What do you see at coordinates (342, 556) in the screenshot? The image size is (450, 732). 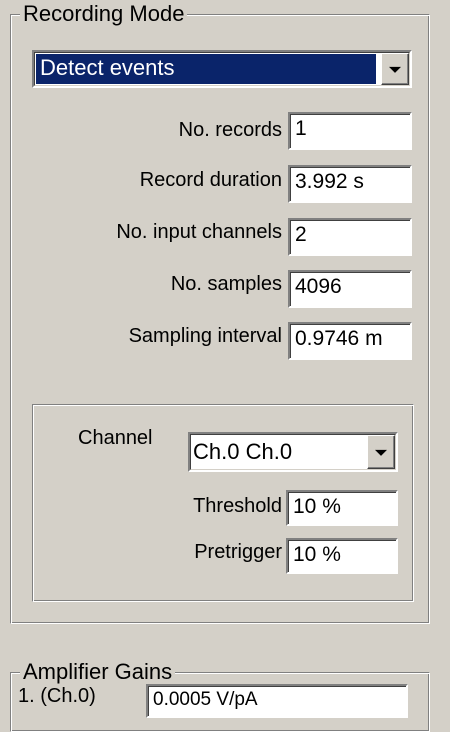 I see `pretrigger-field: 10 %` at bounding box center [342, 556].